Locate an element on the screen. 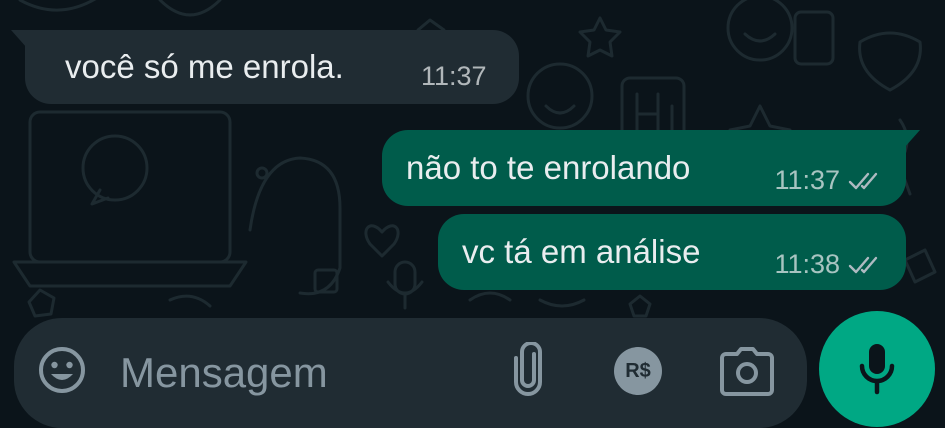 Image resolution: width=945 pixels, height=428 pixels. message-meta: 11:38 is located at coordinates (829, 264).